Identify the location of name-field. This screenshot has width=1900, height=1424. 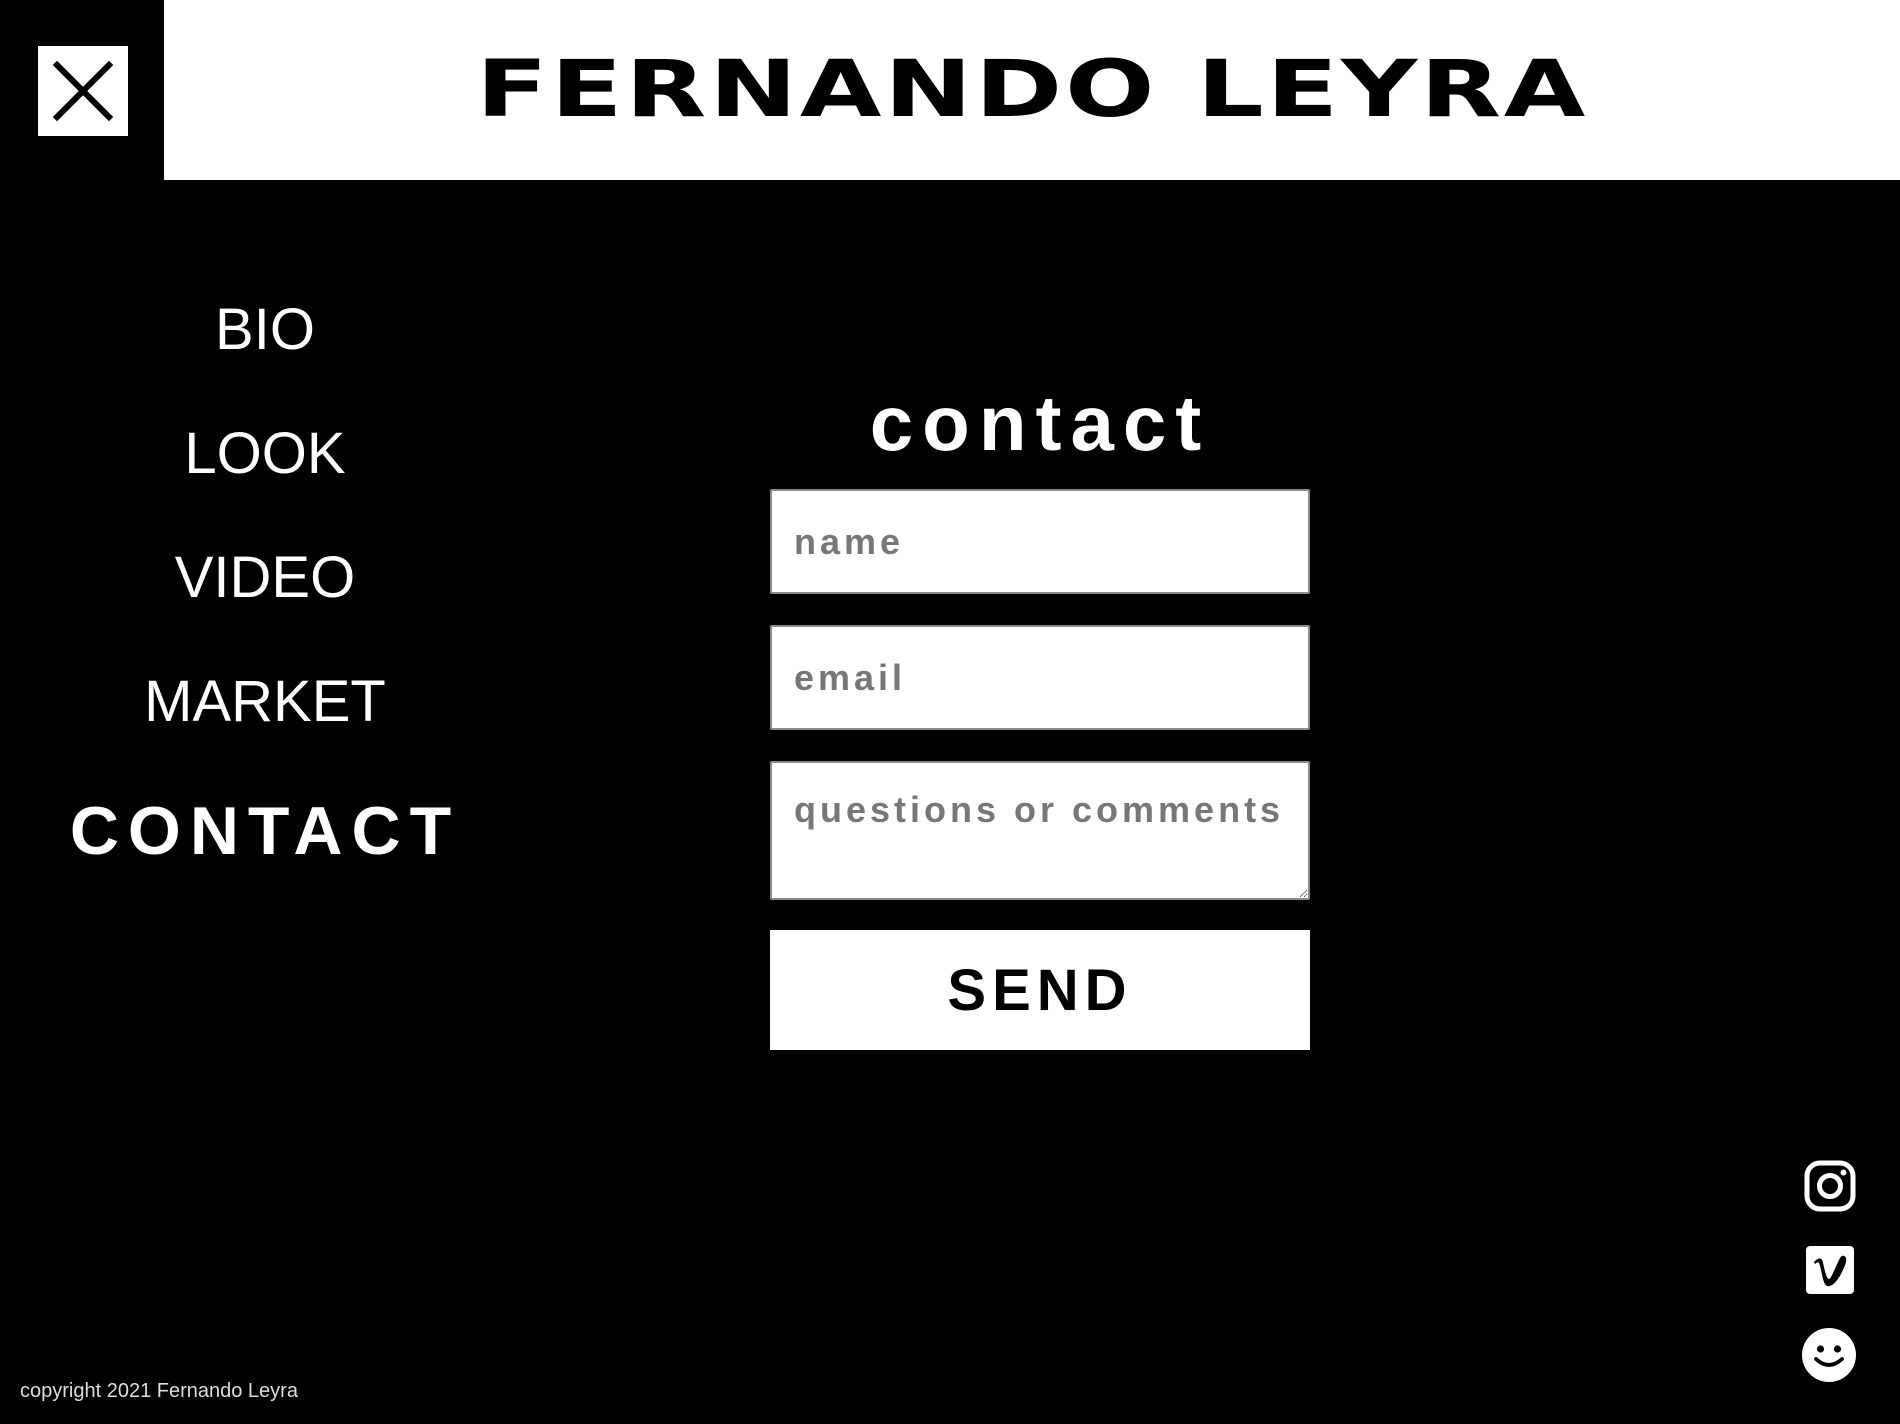
(1040, 541).